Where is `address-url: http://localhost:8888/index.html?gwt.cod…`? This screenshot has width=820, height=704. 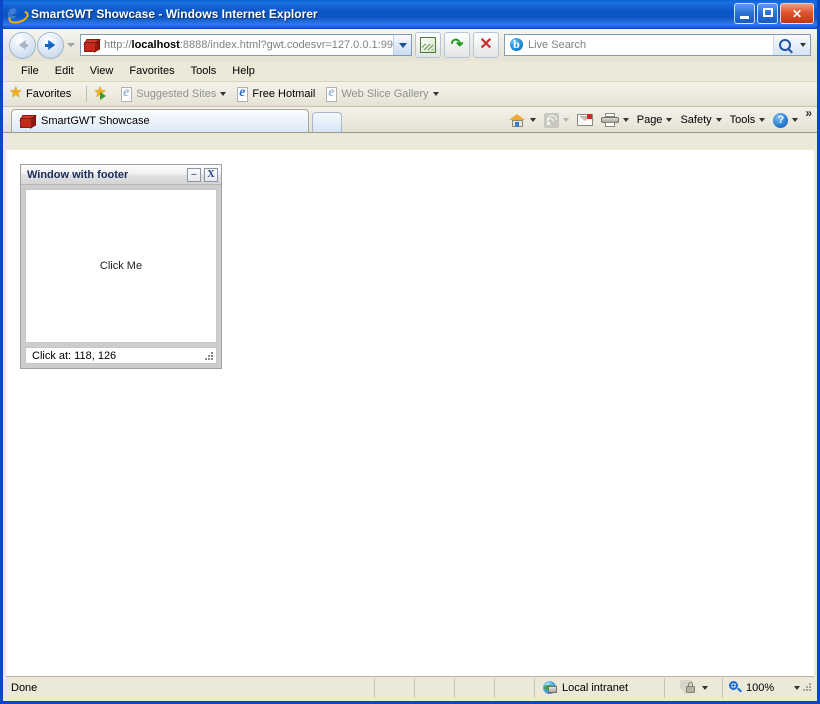
address-url: http://localhost:8888/index.html?gwt.cod… is located at coordinates (248, 45).